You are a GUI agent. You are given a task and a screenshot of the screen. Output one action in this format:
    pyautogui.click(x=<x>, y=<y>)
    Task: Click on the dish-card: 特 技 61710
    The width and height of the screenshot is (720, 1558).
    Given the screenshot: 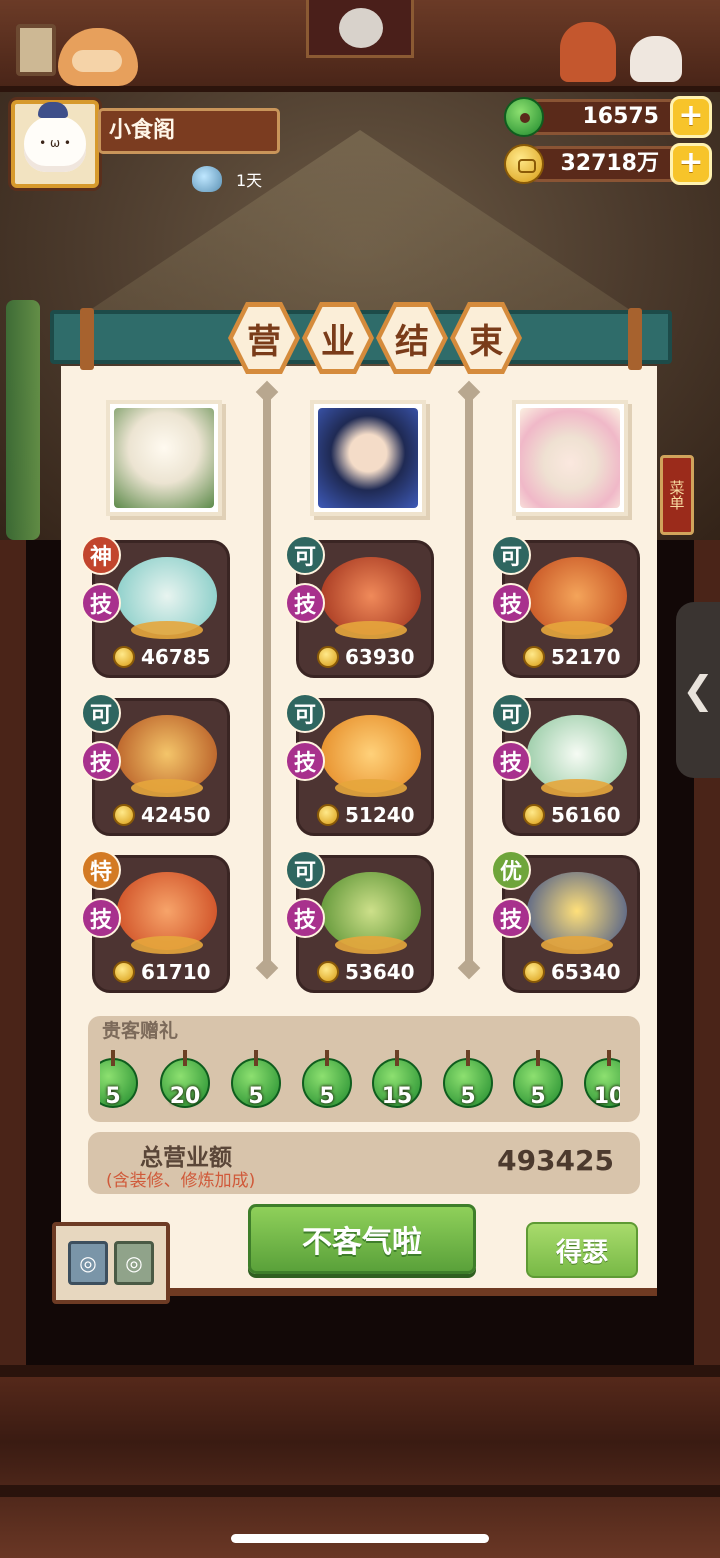 What is the action you would take?
    pyautogui.click(x=155, y=921)
    